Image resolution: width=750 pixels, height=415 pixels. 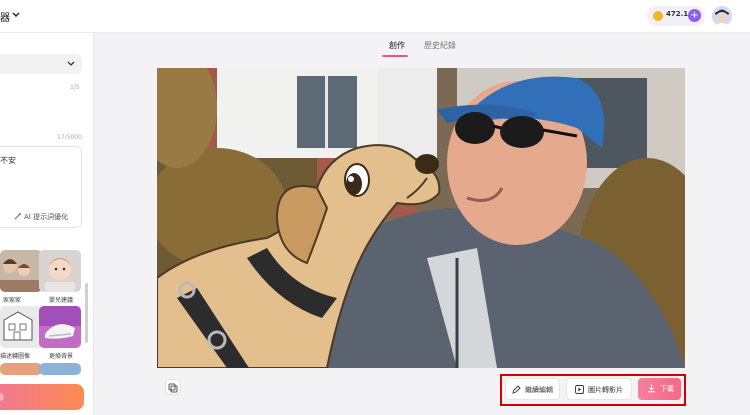 I want to click on pencil-icon, so click(x=516, y=389).